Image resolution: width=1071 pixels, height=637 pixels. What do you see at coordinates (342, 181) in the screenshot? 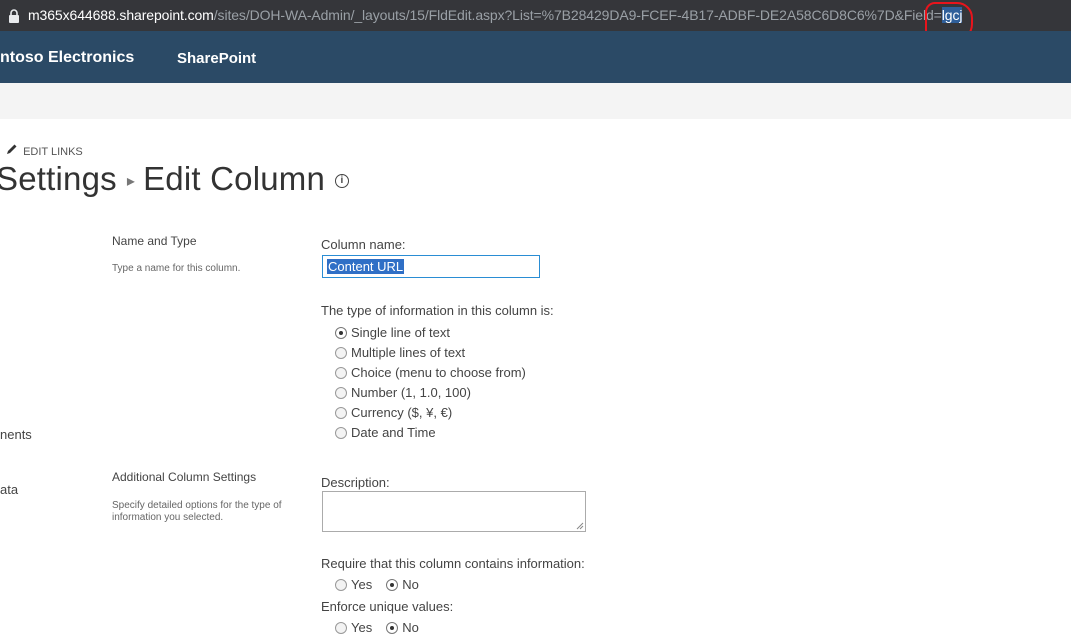
I see `info-icon: i` at bounding box center [342, 181].